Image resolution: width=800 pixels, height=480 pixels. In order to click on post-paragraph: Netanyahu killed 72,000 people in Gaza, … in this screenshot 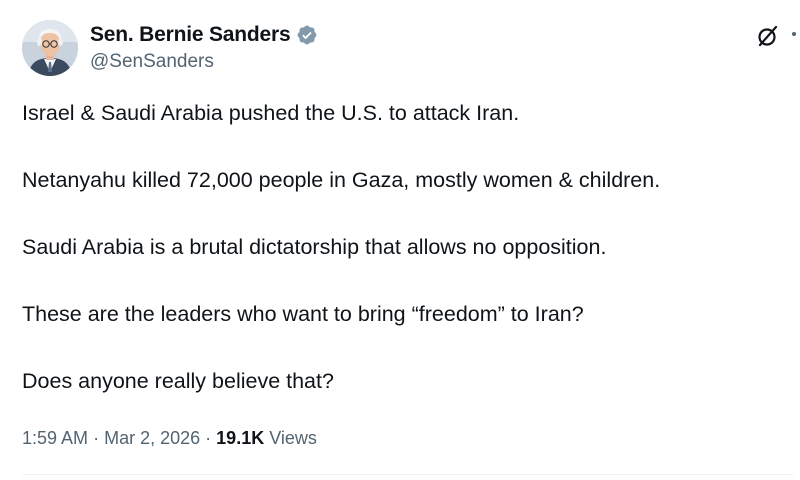, I will do `click(341, 180)`.